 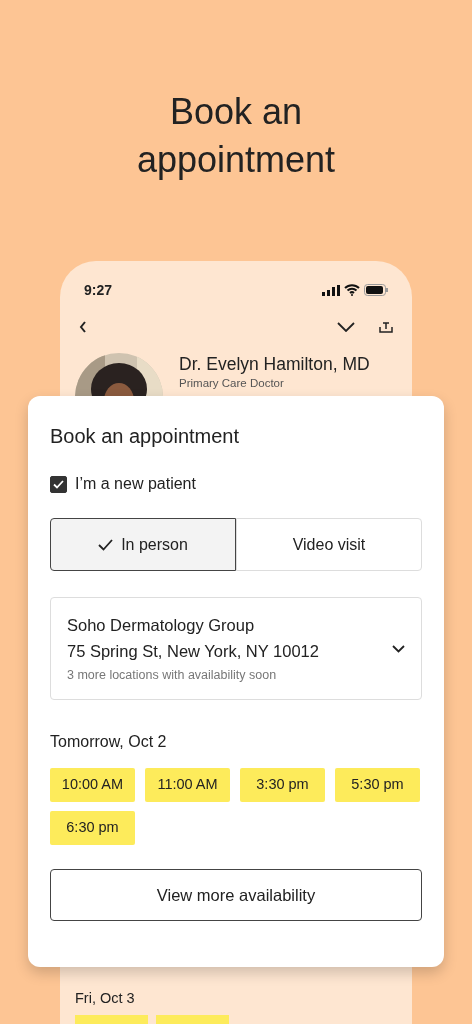 What do you see at coordinates (236, 136) in the screenshot?
I see `headline: Book an appointment` at bounding box center [236, 136].